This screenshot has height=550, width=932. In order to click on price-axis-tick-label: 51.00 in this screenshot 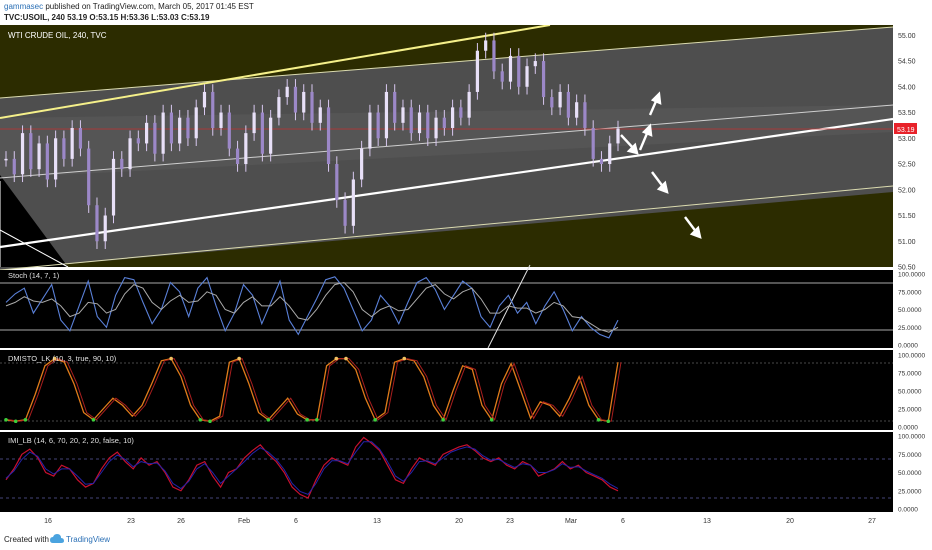, I will do `click(907, 242)`.